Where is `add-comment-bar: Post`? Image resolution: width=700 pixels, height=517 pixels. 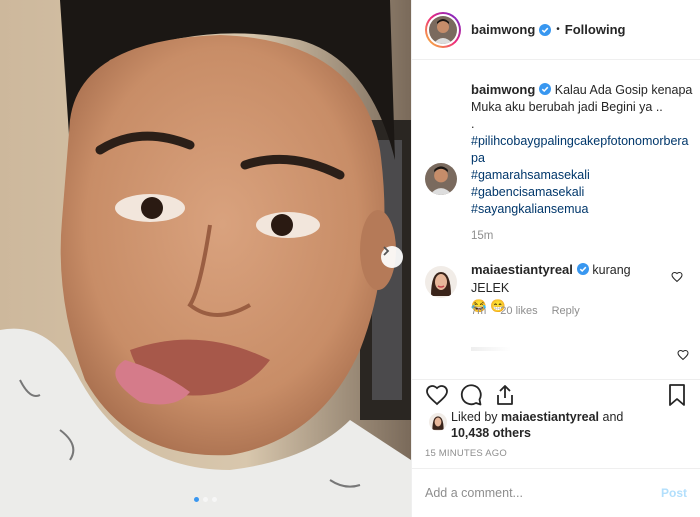
add-comment-bar: Post is located at coordinates (556, 492).